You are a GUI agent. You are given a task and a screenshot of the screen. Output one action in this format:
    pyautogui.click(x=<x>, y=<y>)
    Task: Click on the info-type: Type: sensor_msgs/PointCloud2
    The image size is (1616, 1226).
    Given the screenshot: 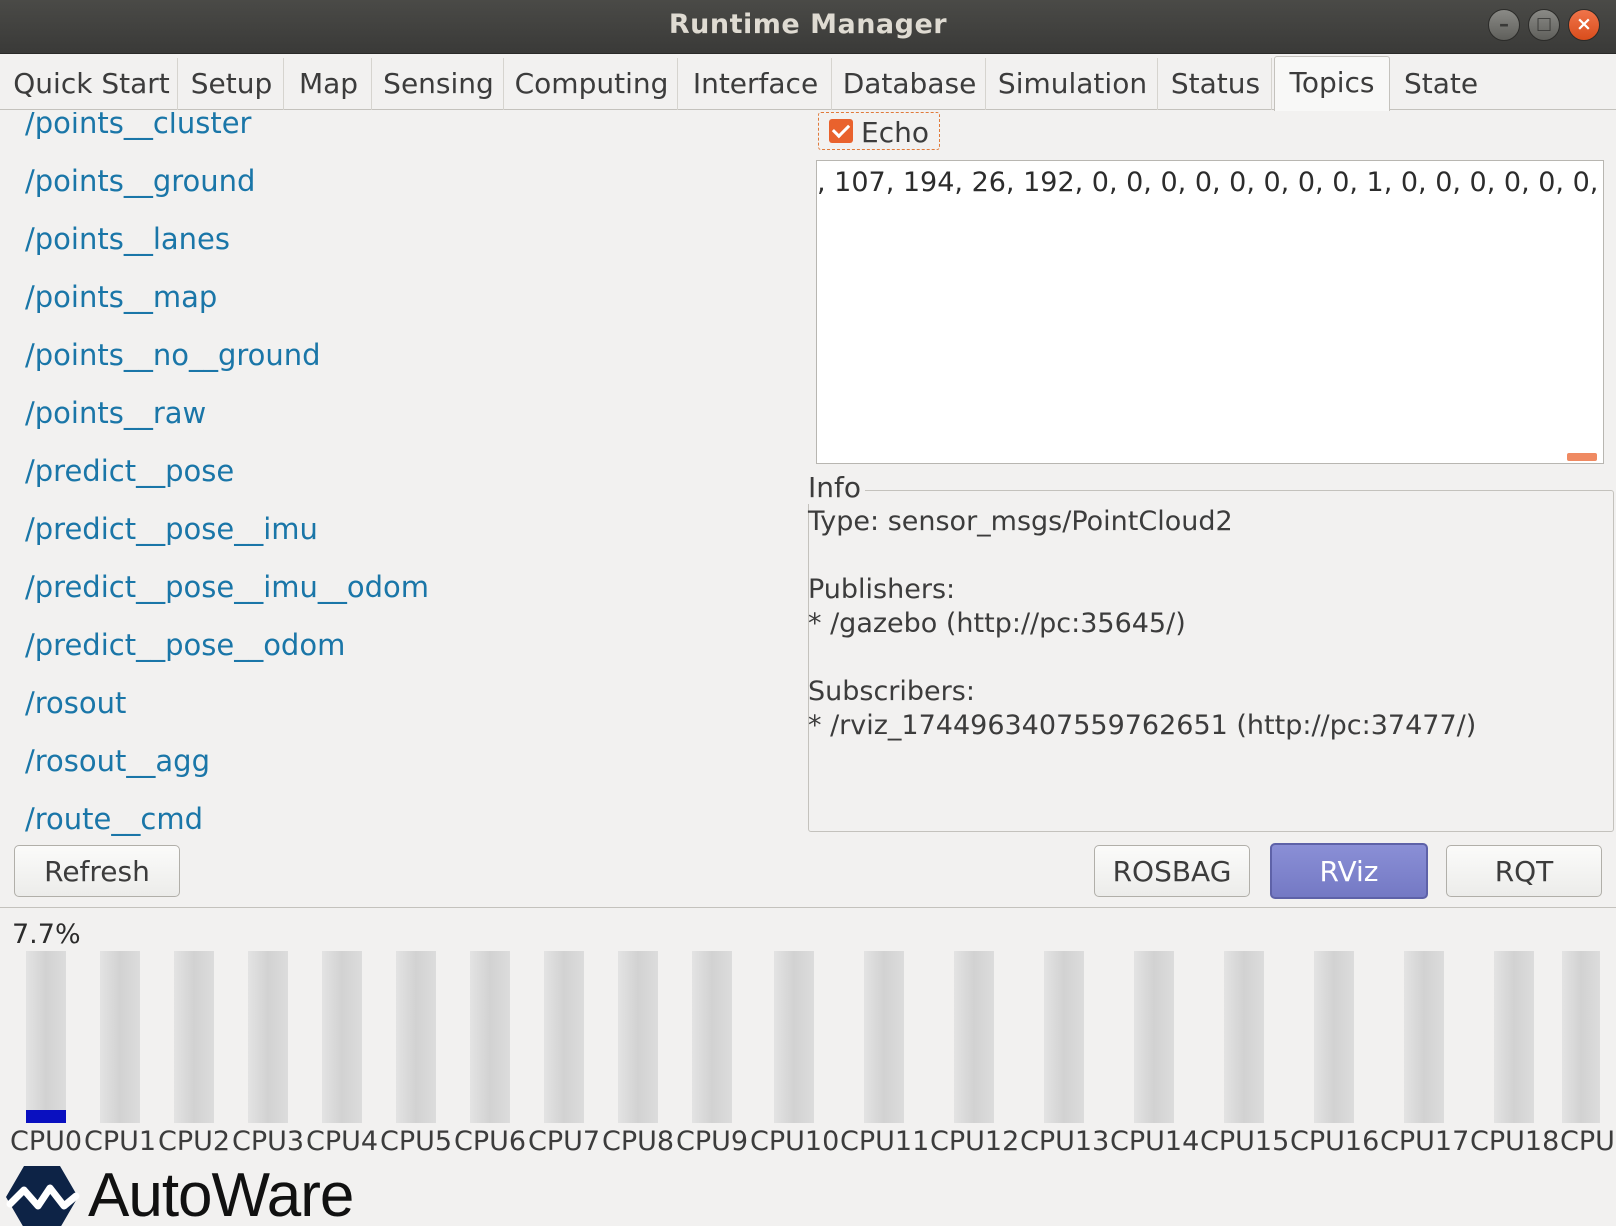 What is the action you would take?
    pyautogui.click(x=1020, y=521)
    